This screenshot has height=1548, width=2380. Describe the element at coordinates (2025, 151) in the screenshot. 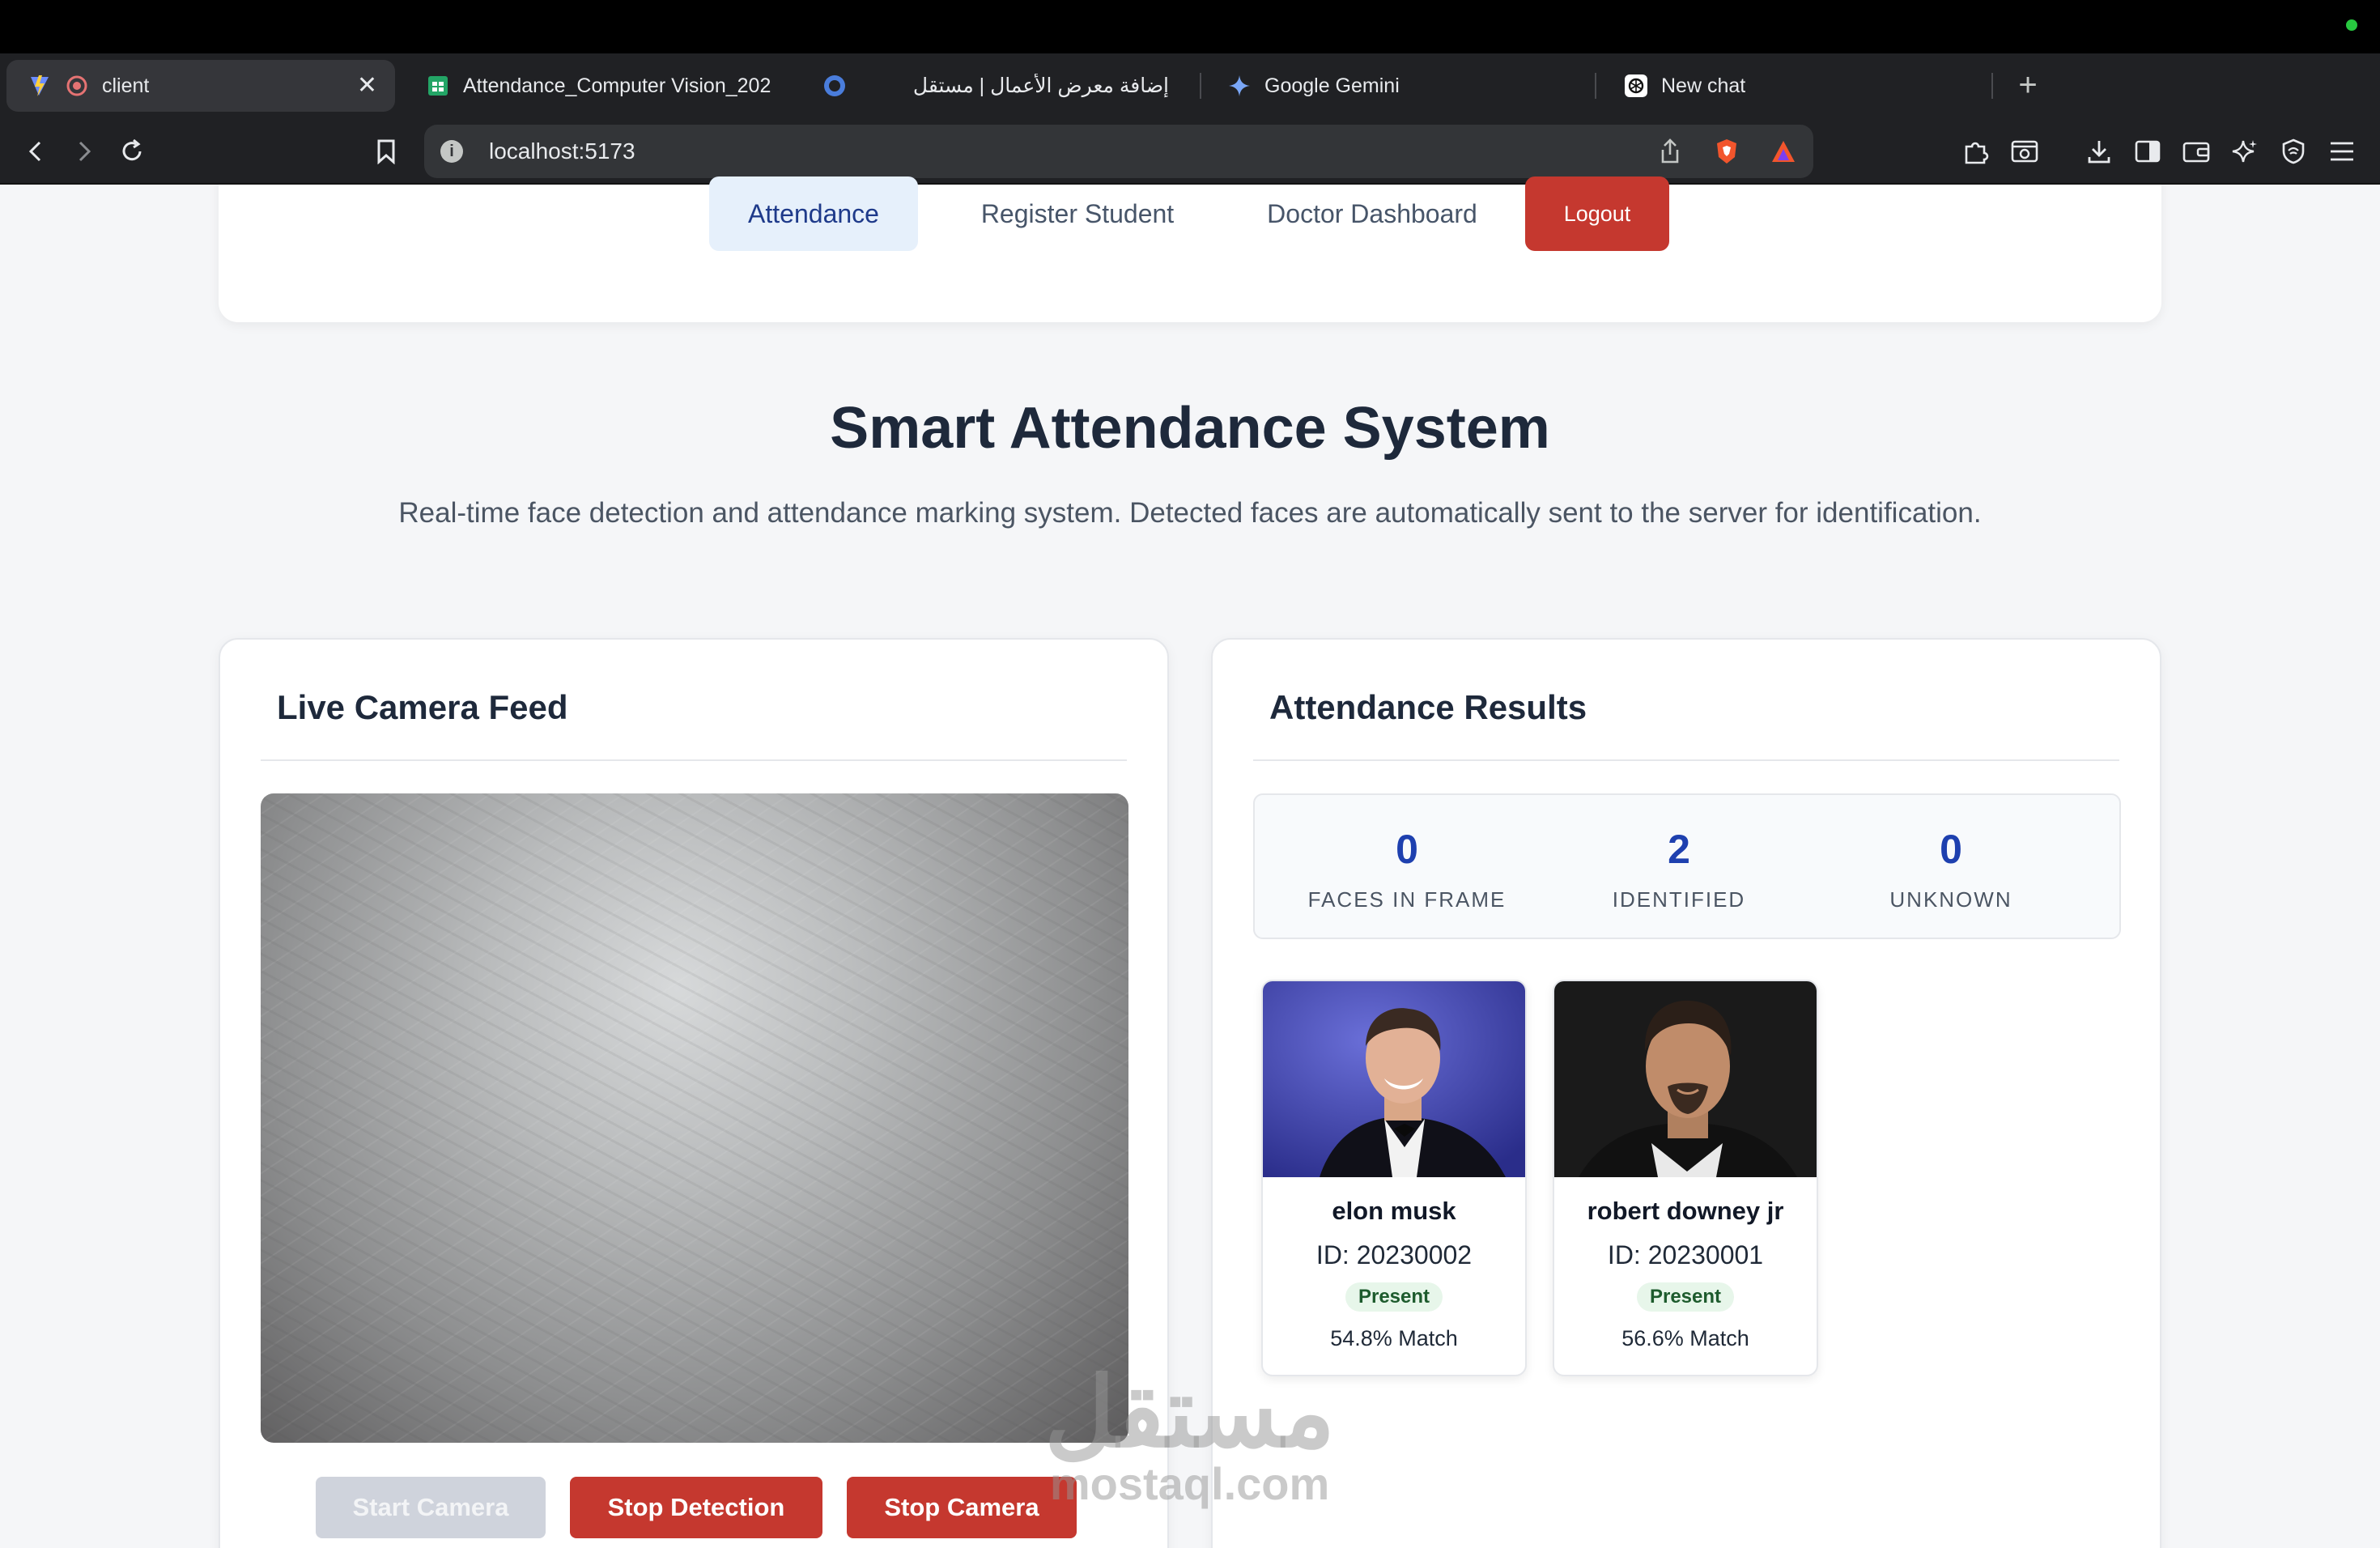

I see `reader-mode-icon` at that location.